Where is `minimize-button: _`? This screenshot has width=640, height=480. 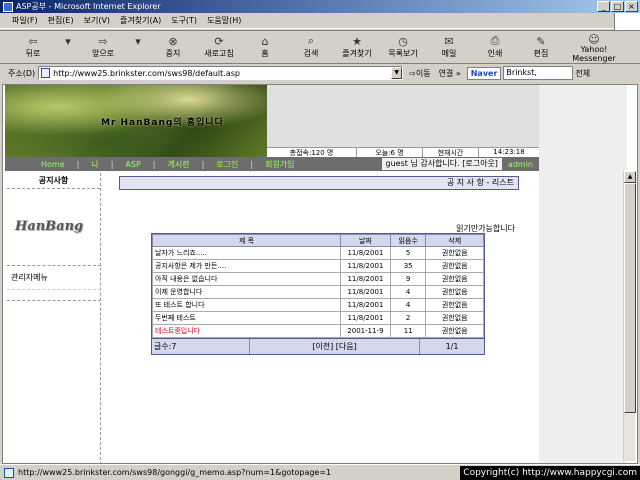
minimize-button: _ is located at coordinates (603, 6).